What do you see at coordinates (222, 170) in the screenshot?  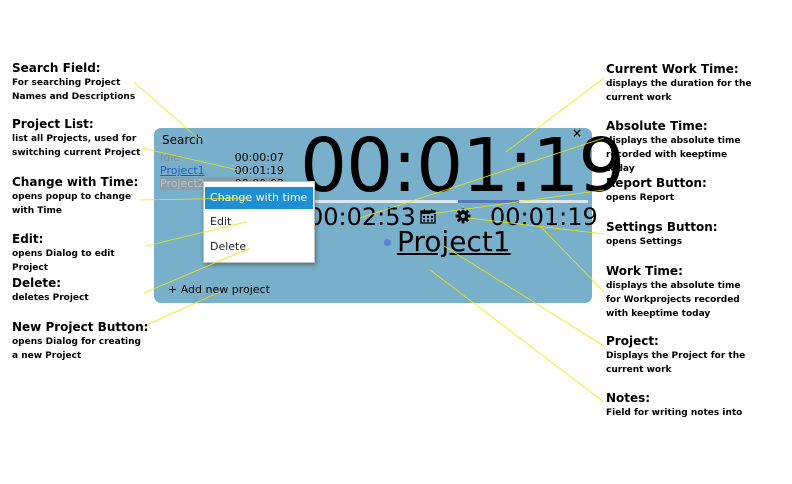 I see `project-list-item-project1: Project1 00:01:19` at bounding box center [222, 170].